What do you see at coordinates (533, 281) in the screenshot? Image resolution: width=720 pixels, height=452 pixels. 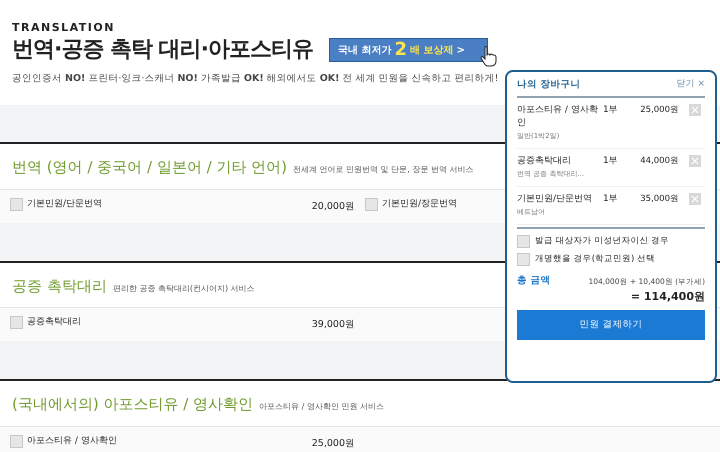 I see `total-label: 총 금액` at bounding box center [533, 281].